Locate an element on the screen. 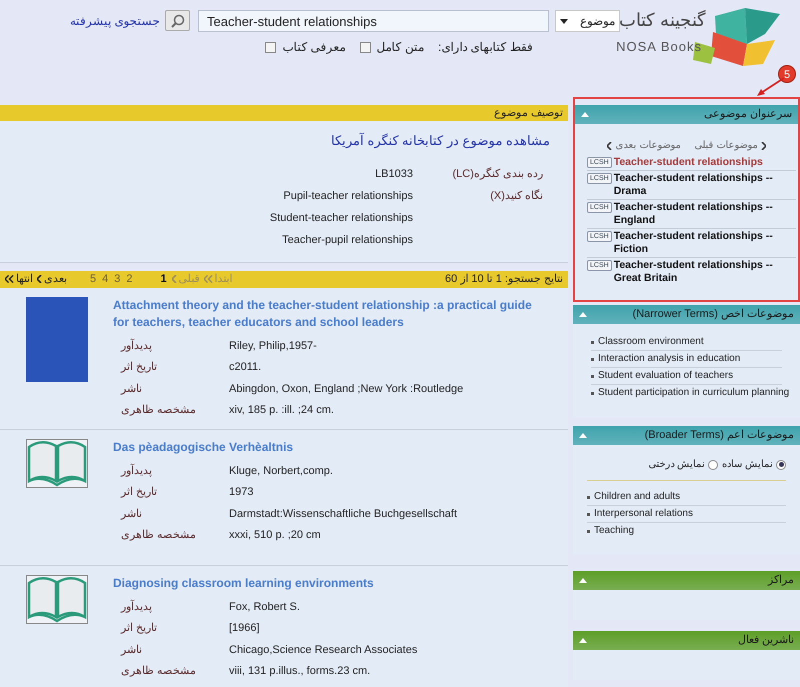  field-value: Kluge, Norbert,comp. is located at coordinates (281, 471).